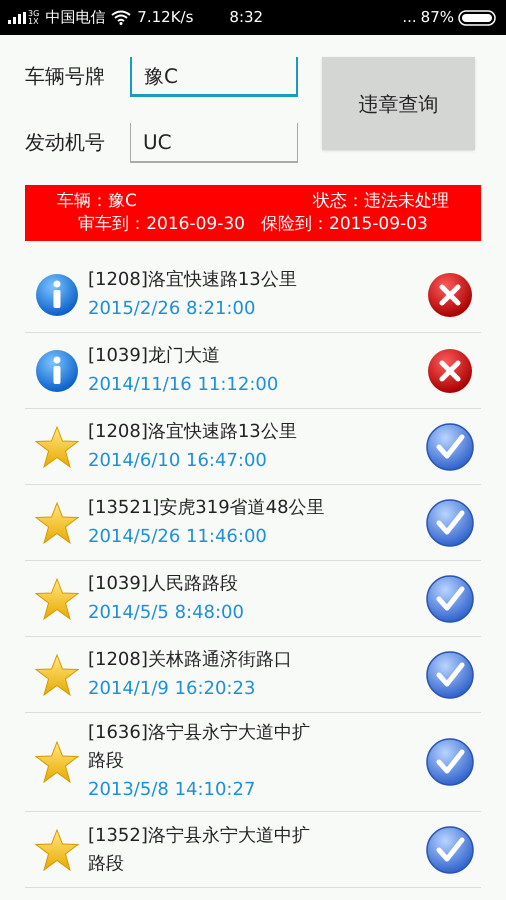  Describe the element at coordinates (17, 18) in the screenshot. I see `signal-icon` at that location.